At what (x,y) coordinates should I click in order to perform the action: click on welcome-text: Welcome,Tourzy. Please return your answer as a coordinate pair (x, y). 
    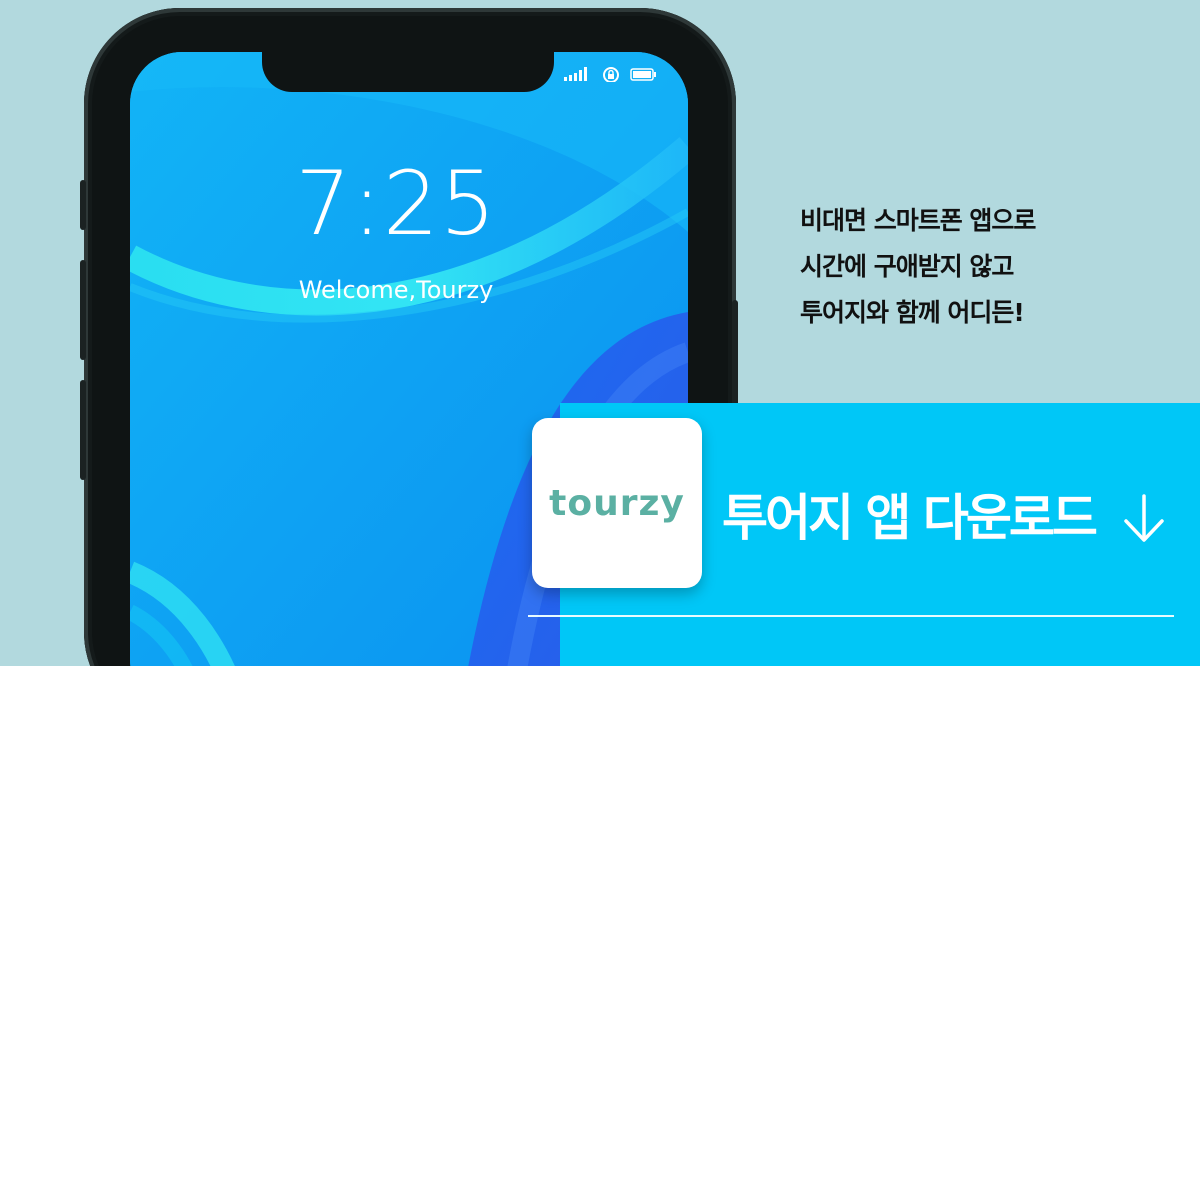
    Looking at the image, I should click on (396, 290).